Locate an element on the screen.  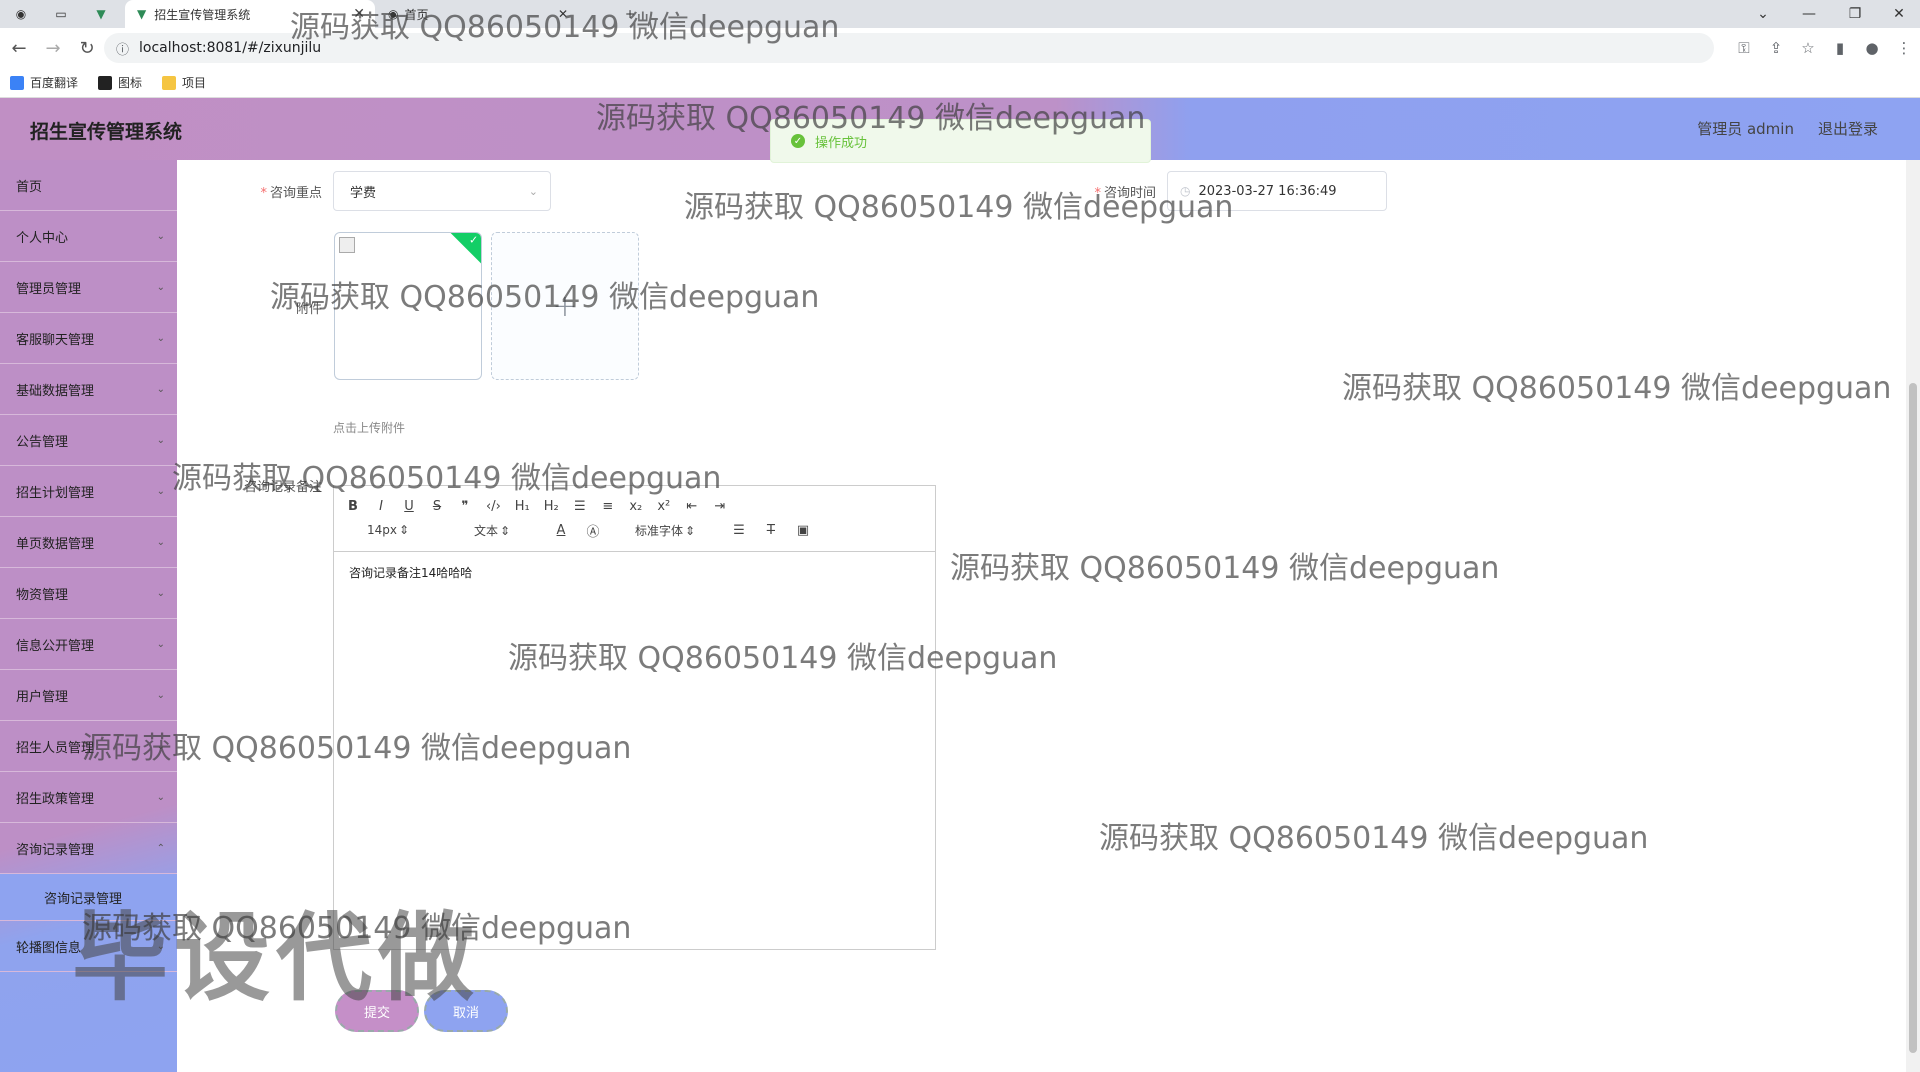
sidebar-item: 招生计划管理 ⌄ is located at coordinates (88, 491).